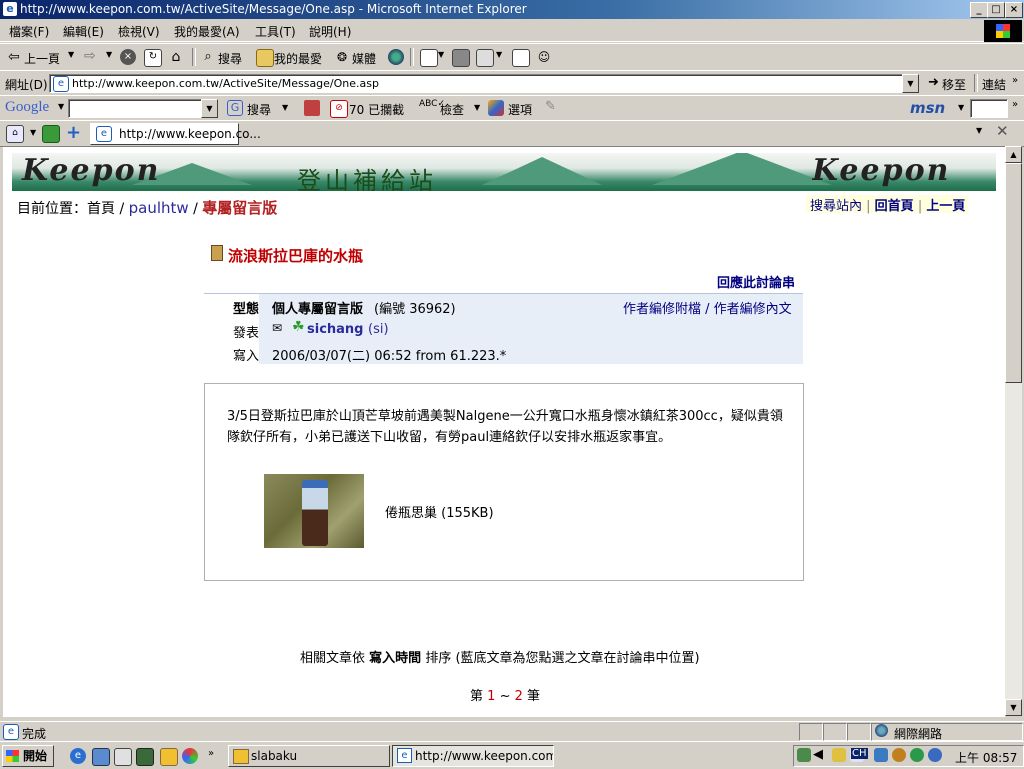 This screenshot has height=769, width=1024. What do you see at coordinates (61, 106) in the screenshot?
I see `google-menu-dropdown-icon: ▼` at bounding box center [61, 106].